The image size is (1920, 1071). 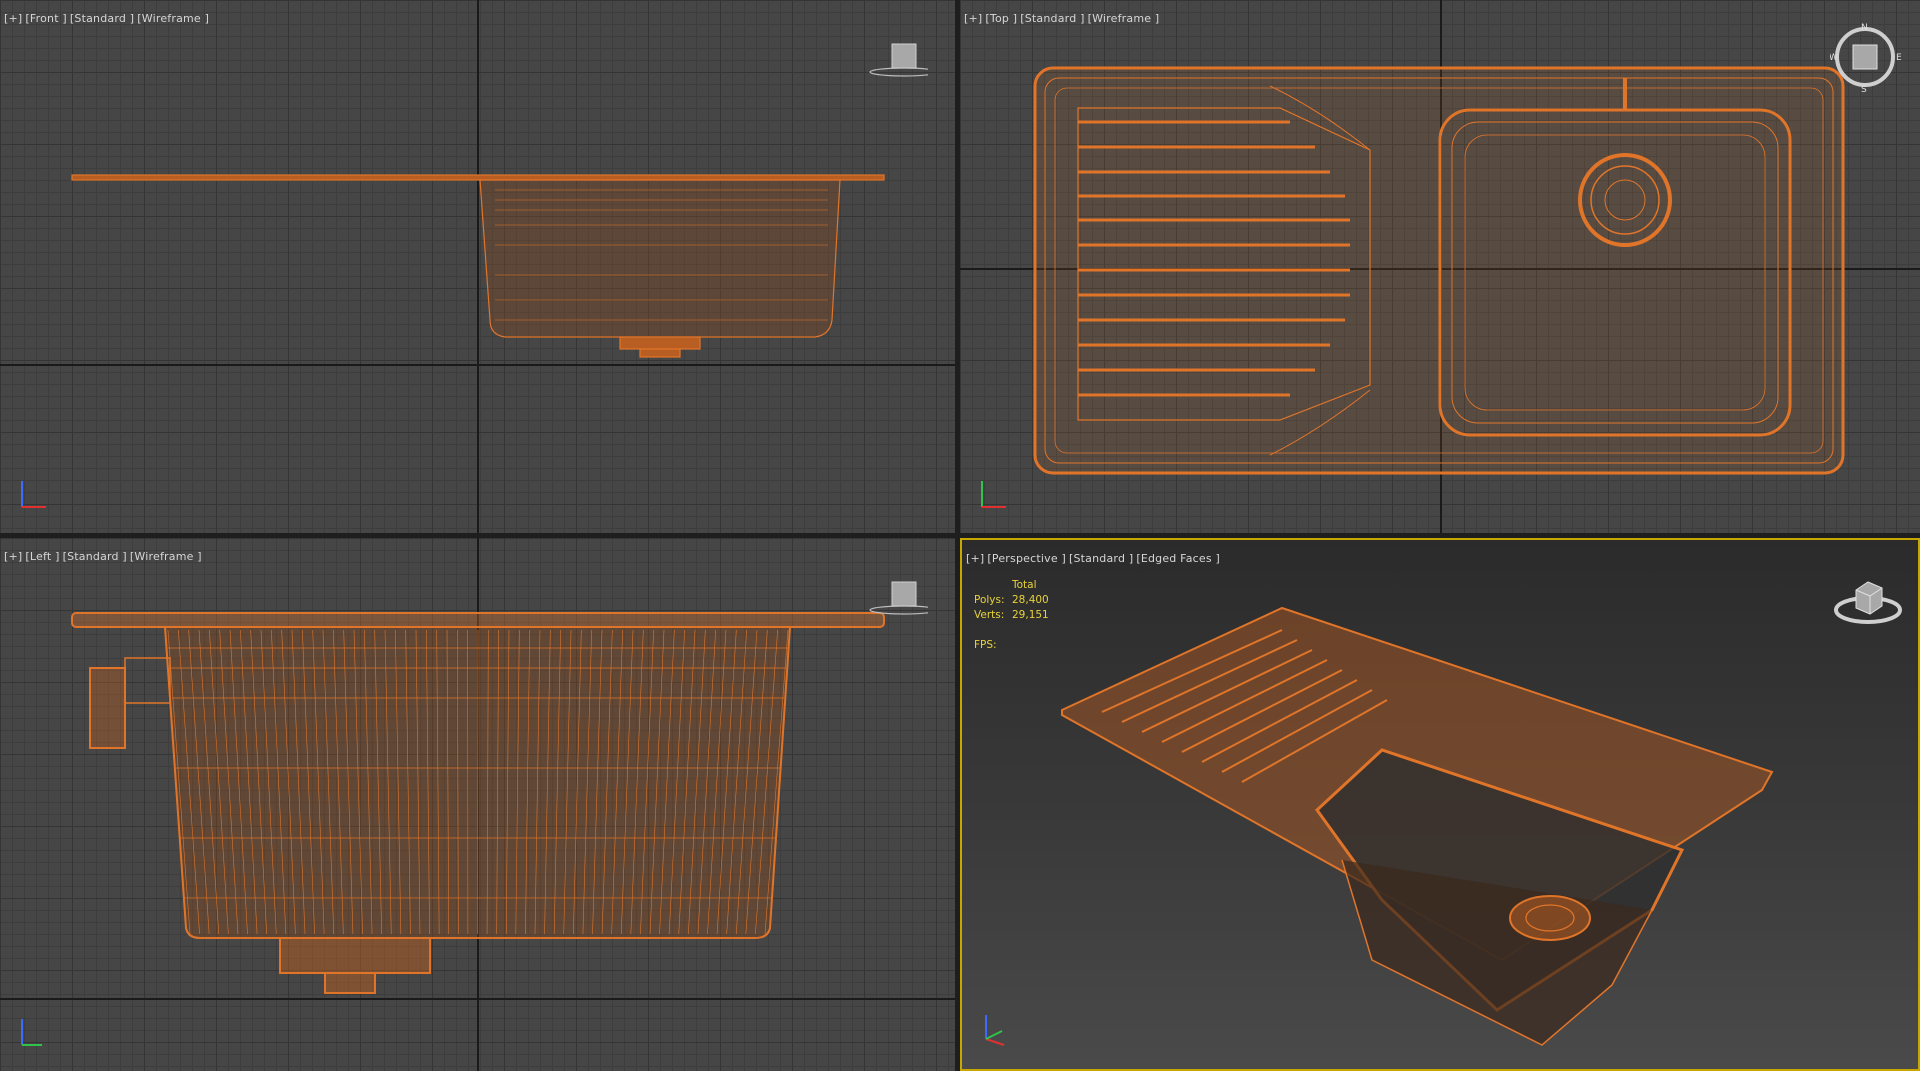 What do you see at coordinates (1001, 18) in the screenshot?
I see `viewport-point-of-view: [Top ]` at bounding box center [1001, 18].